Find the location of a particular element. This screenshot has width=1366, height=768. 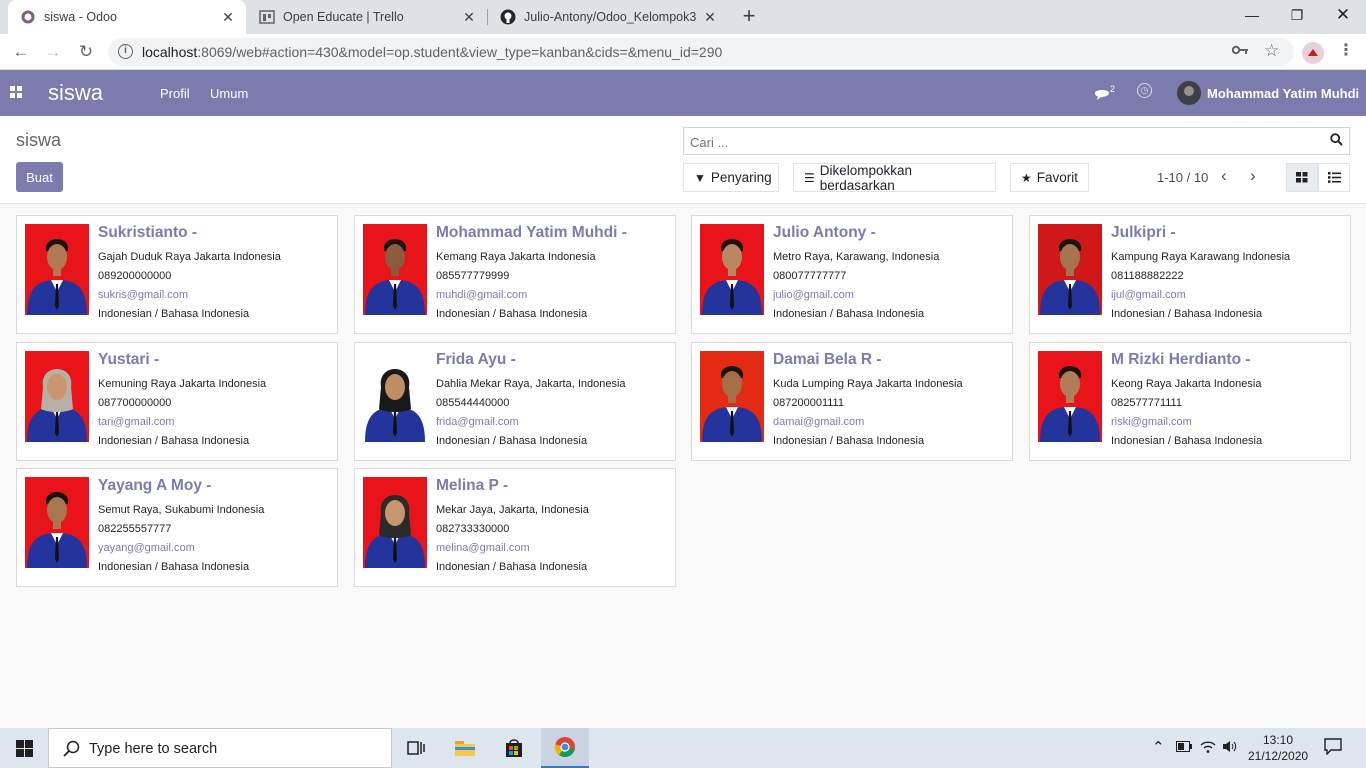

pager-next-icon: › is located at coordinates (1253, 176).